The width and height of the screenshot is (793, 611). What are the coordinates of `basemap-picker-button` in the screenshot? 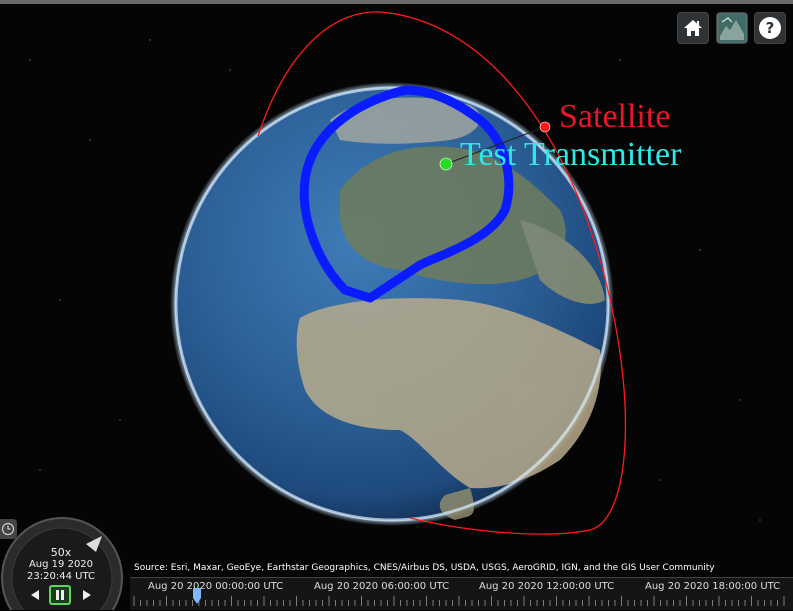 It's located at (732, 28).